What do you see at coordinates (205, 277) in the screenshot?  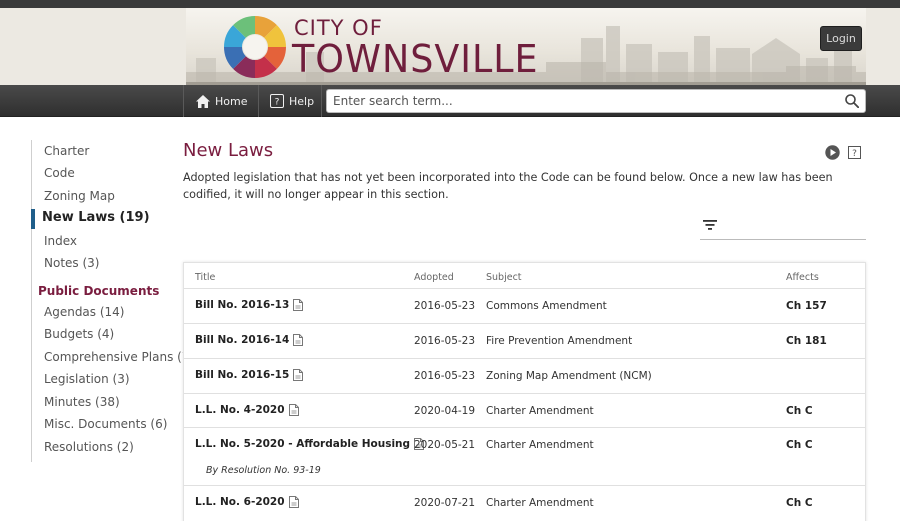 I see `column-header-title: Title` at bounding box center [205, 277].